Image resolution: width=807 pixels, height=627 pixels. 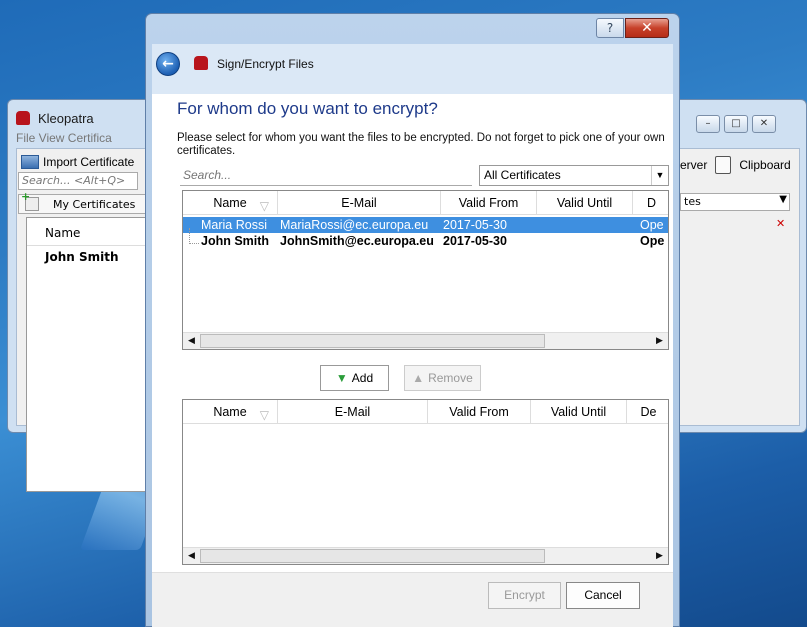 I want to click on kleopatra-filter-value: tes, so click(x=692, y=201).